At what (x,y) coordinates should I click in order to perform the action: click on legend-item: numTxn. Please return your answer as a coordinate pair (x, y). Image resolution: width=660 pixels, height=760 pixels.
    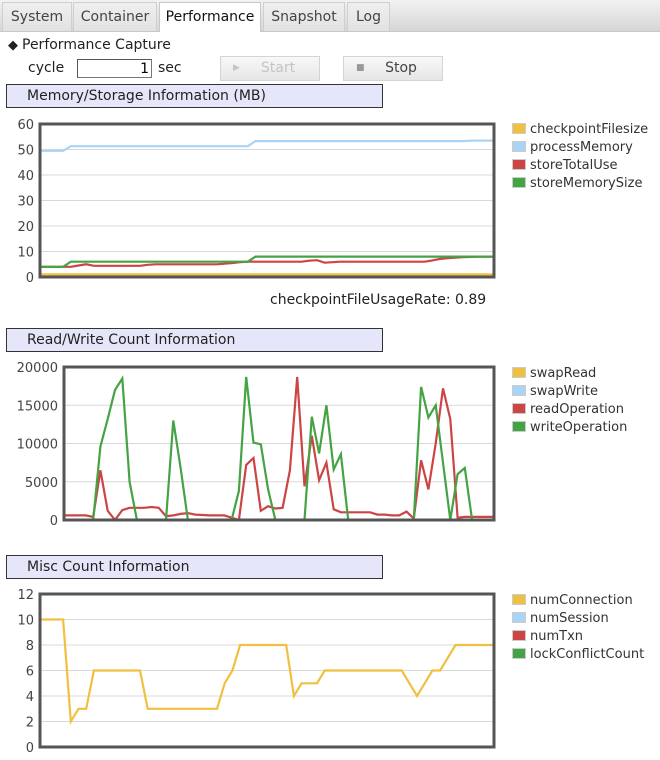
    Looking at the image, I should click on (578, 637).